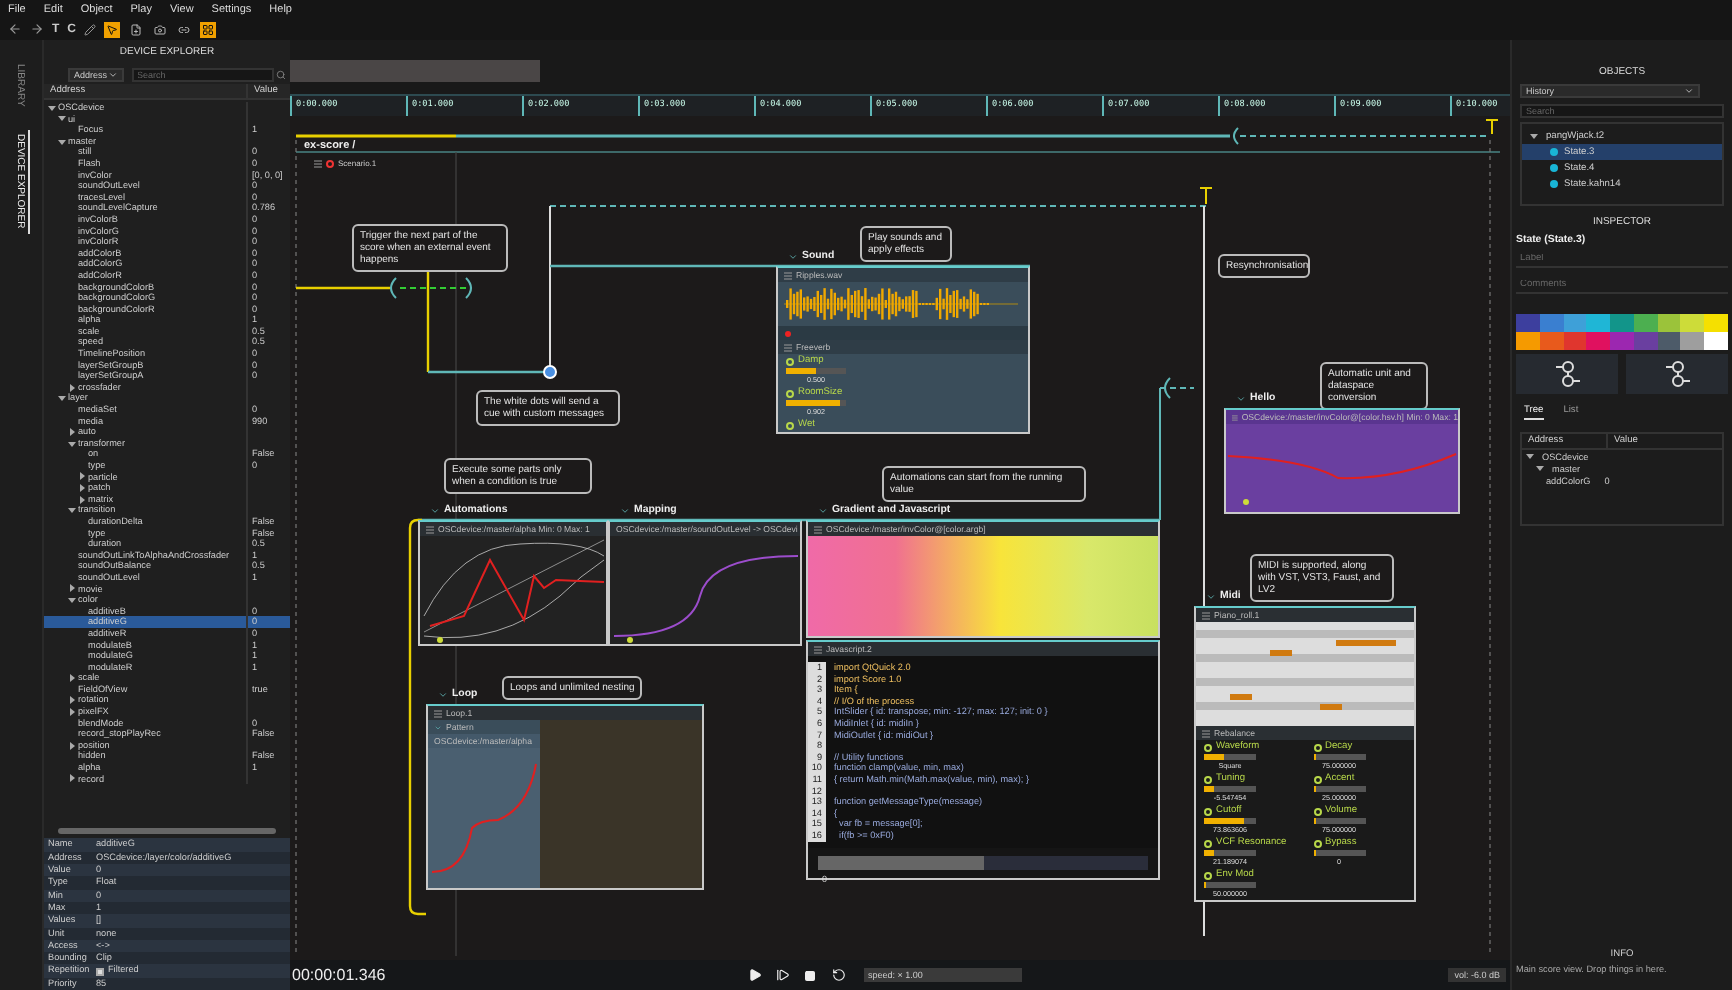 Image resolution: width=1732 pixels, height=990 pixels. Describe the element at coordinates (754, 975) in the screenshot. I see `play-button` at that location.